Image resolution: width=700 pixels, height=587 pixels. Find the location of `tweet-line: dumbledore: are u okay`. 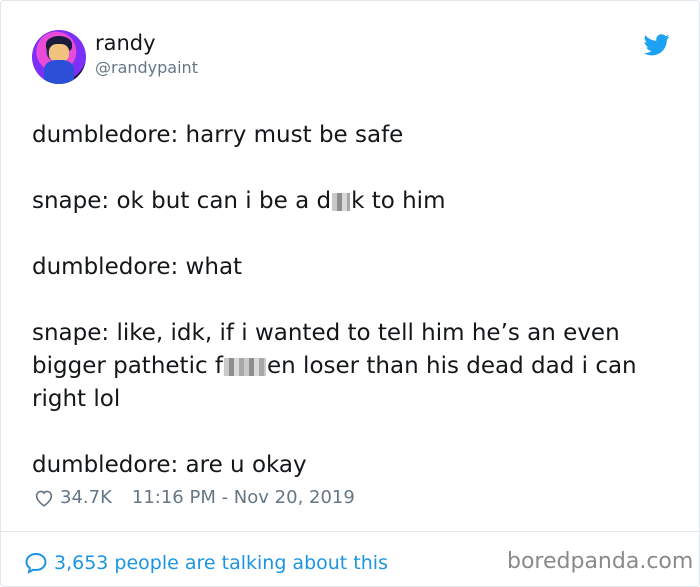

tweet-line: dumbledore: are u okay is located at coordinates (352, 465).